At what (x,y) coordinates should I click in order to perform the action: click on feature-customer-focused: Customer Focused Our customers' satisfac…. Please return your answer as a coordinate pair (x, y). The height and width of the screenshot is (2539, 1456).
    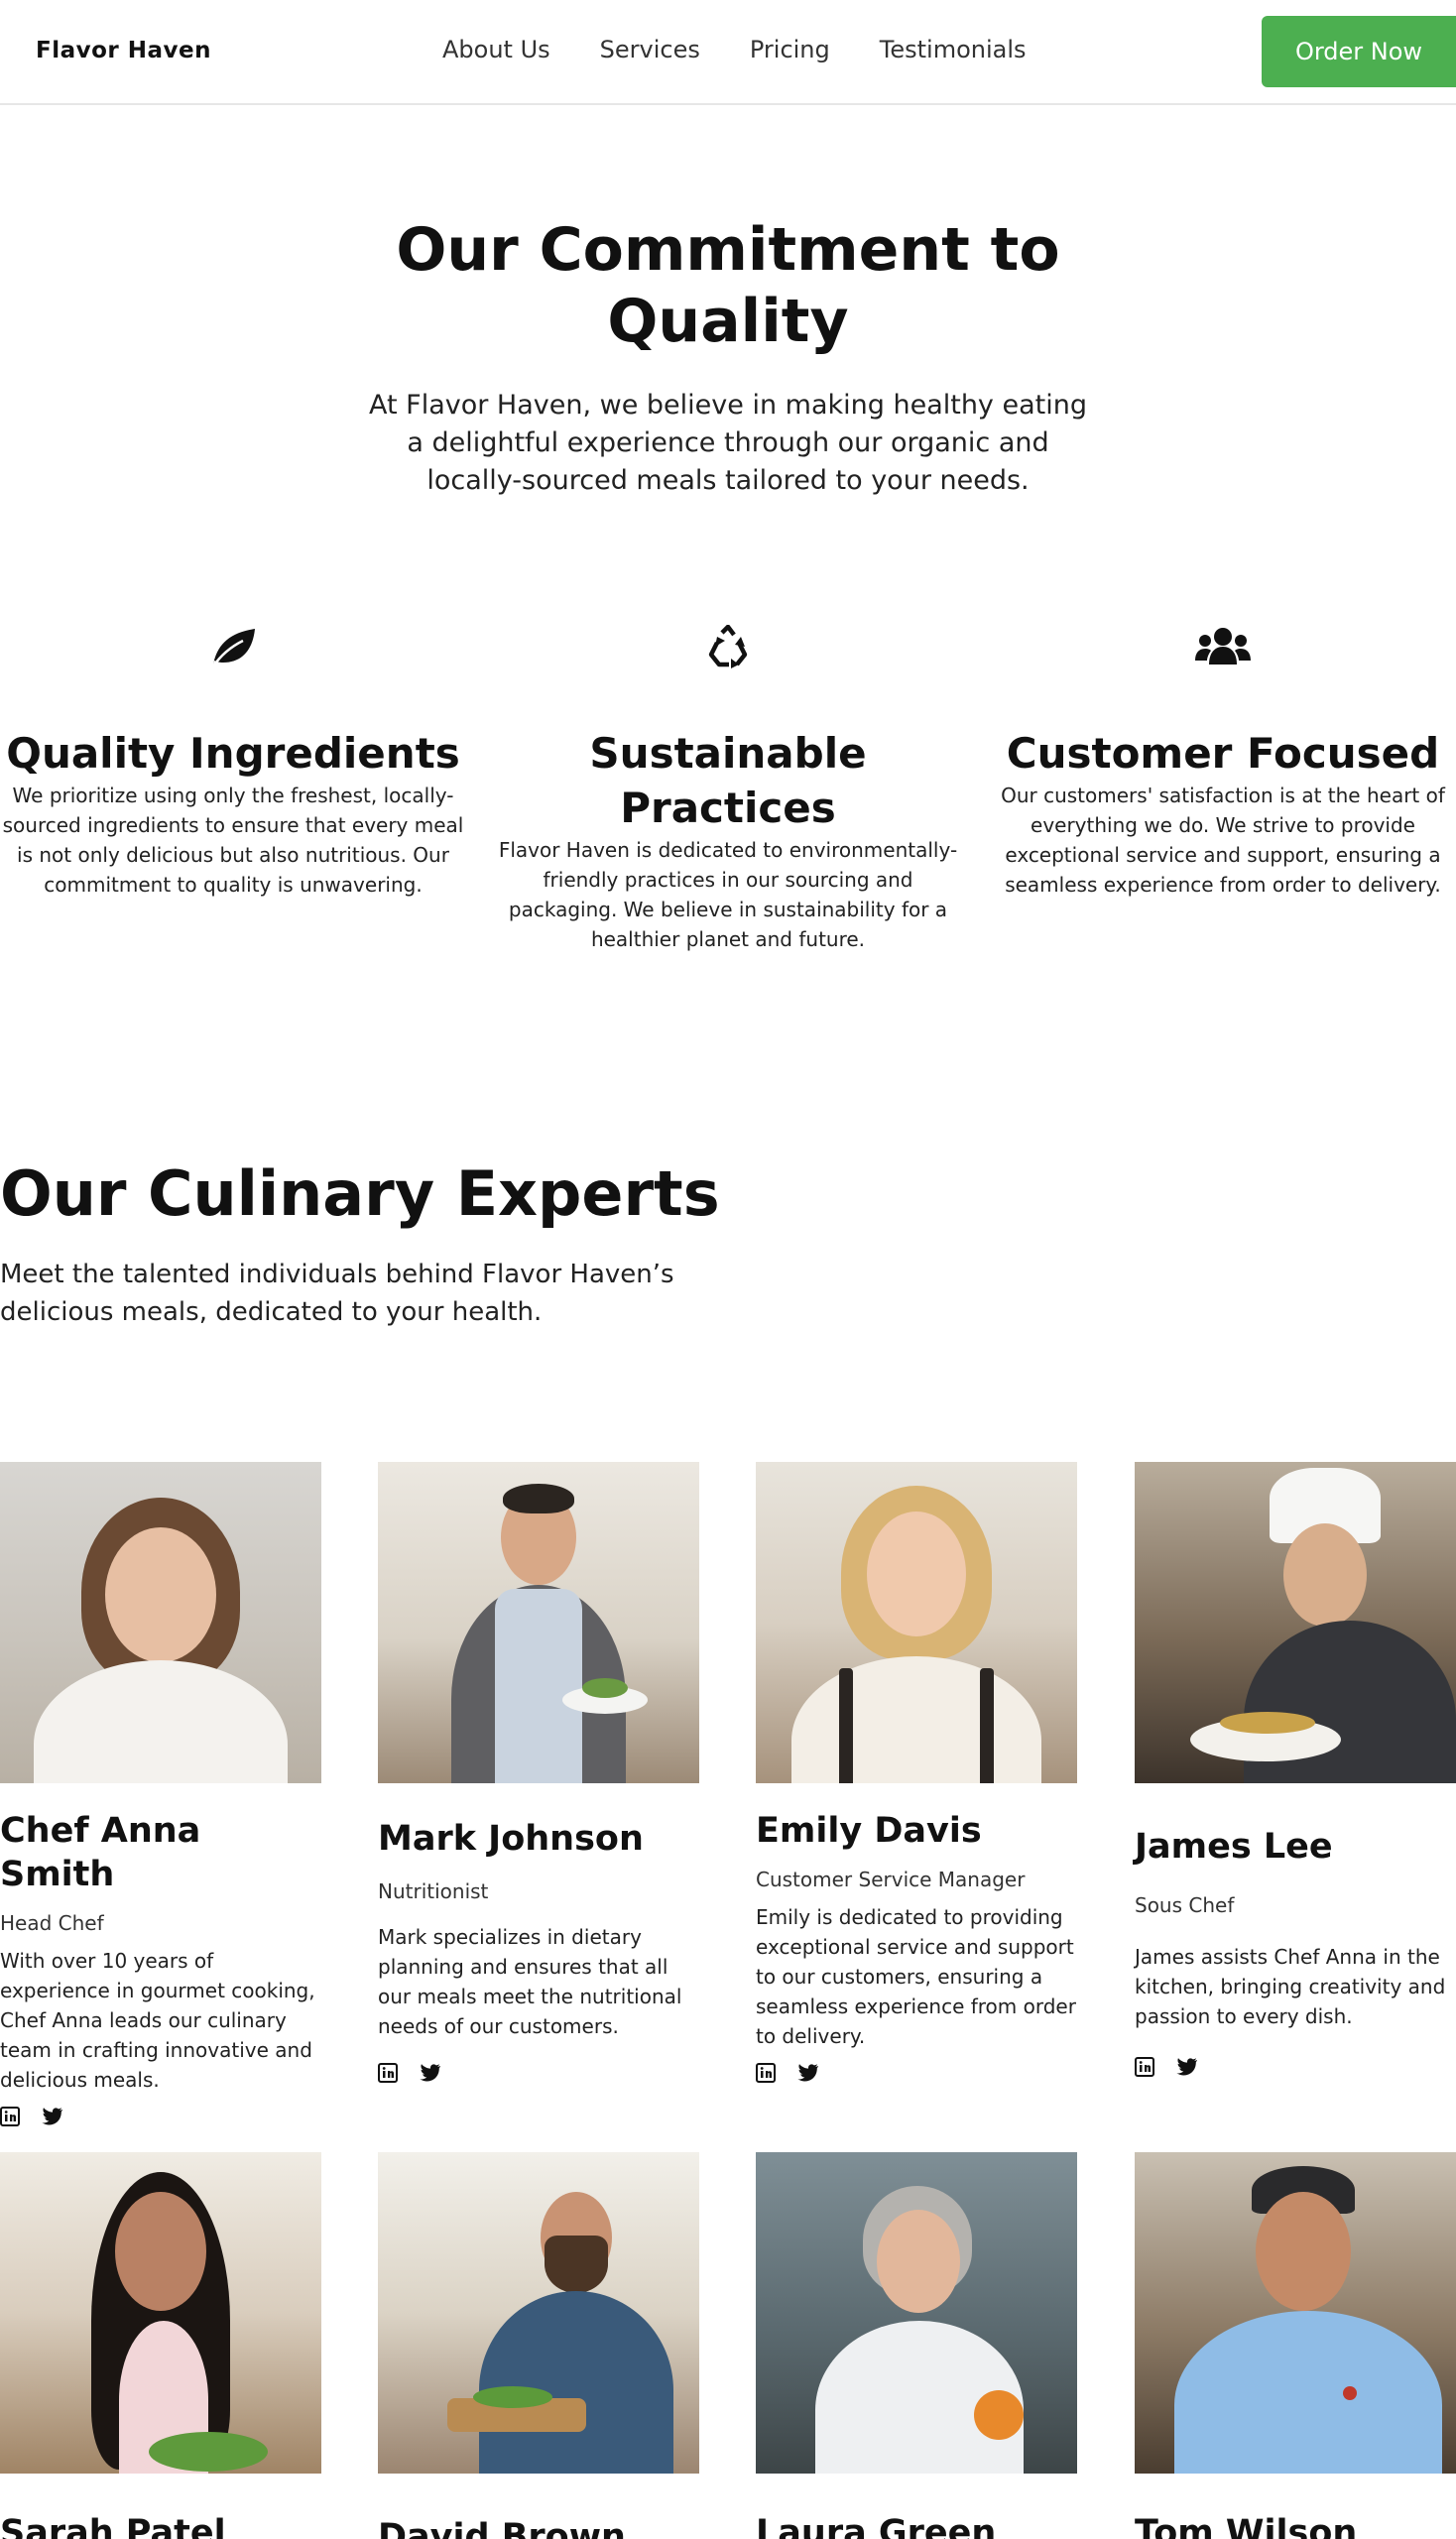
    Looking at the image, I should click on (1223, 761).